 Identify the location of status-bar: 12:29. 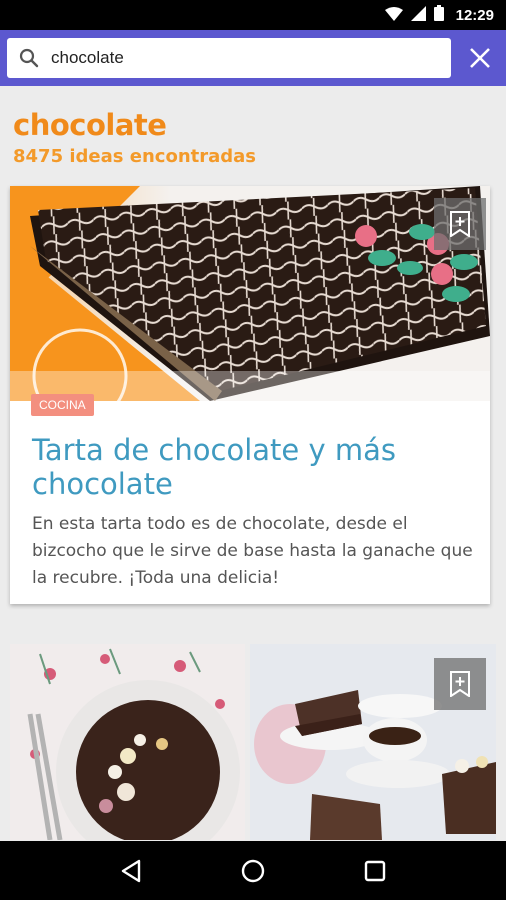
(253, 15).